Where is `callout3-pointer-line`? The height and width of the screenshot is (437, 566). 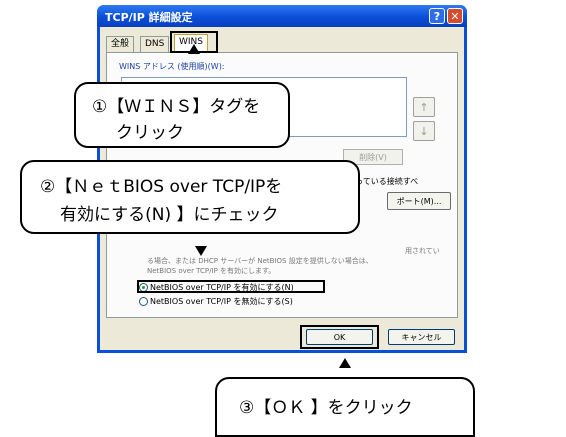
callout3-pointer-line is located at coordinates (1, 65).